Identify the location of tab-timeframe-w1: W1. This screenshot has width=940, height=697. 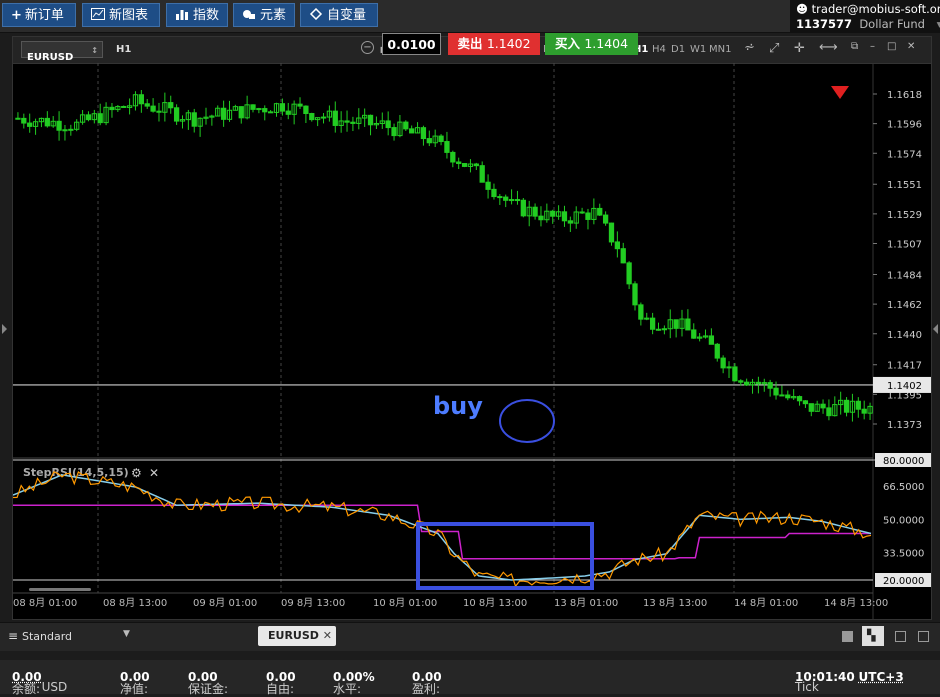
(698, 49).